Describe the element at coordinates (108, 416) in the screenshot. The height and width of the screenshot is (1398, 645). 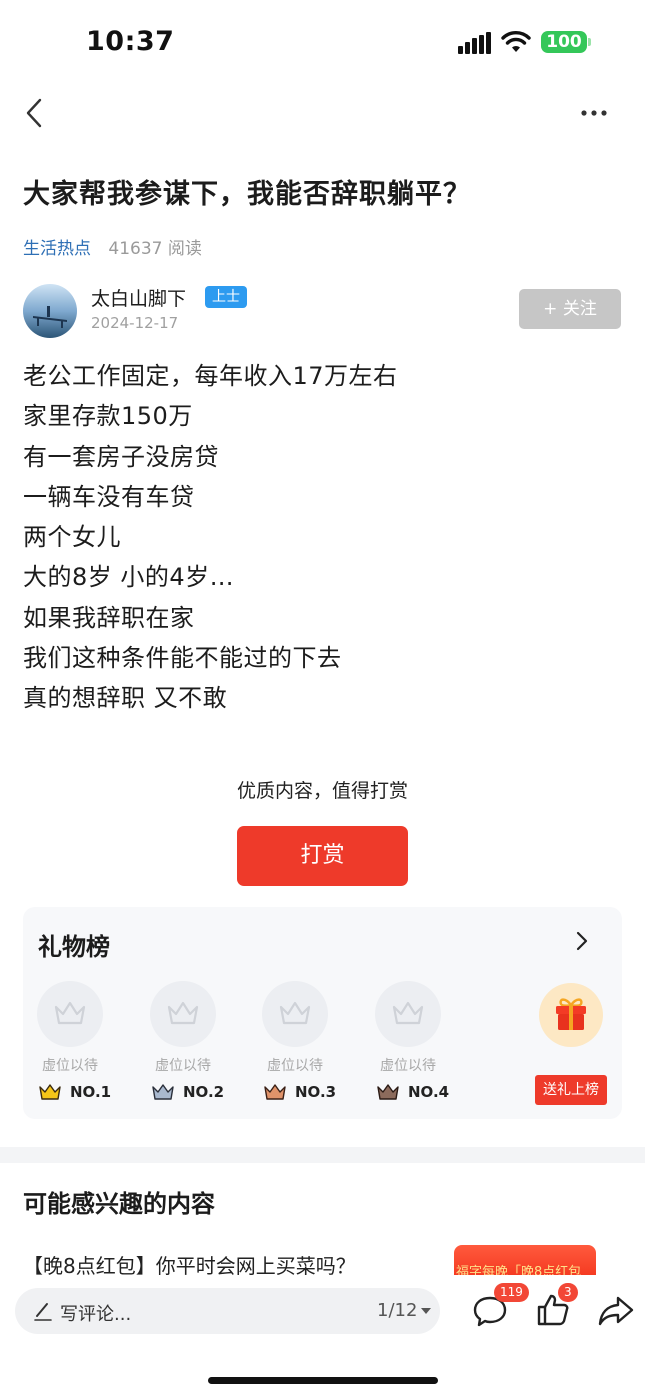
I see `body-line: 家里存款150万` at that location.